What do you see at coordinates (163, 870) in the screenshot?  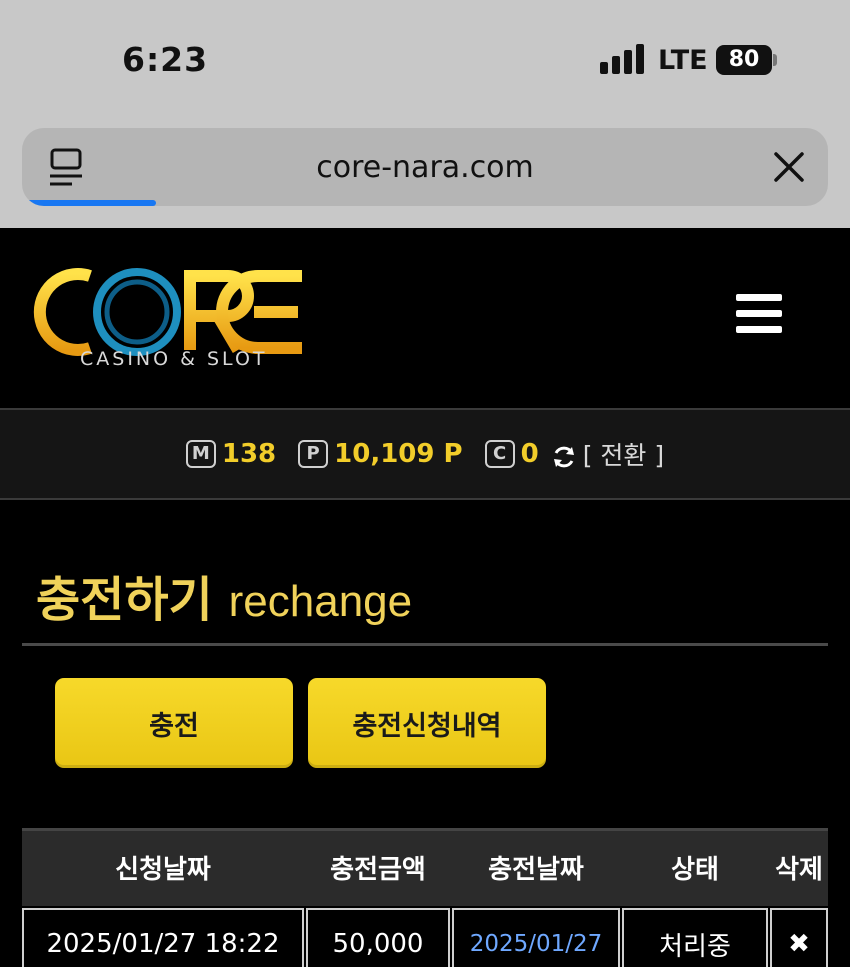 I see `header-request-date: 신청날짜` at bounding box center [163, 870].